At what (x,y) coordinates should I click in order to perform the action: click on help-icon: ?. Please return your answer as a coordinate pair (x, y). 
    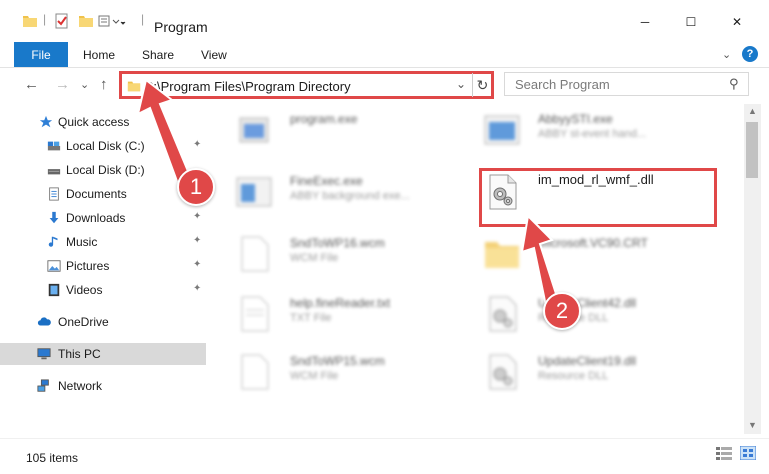
    Looking at the image, I should click on (750, 54).